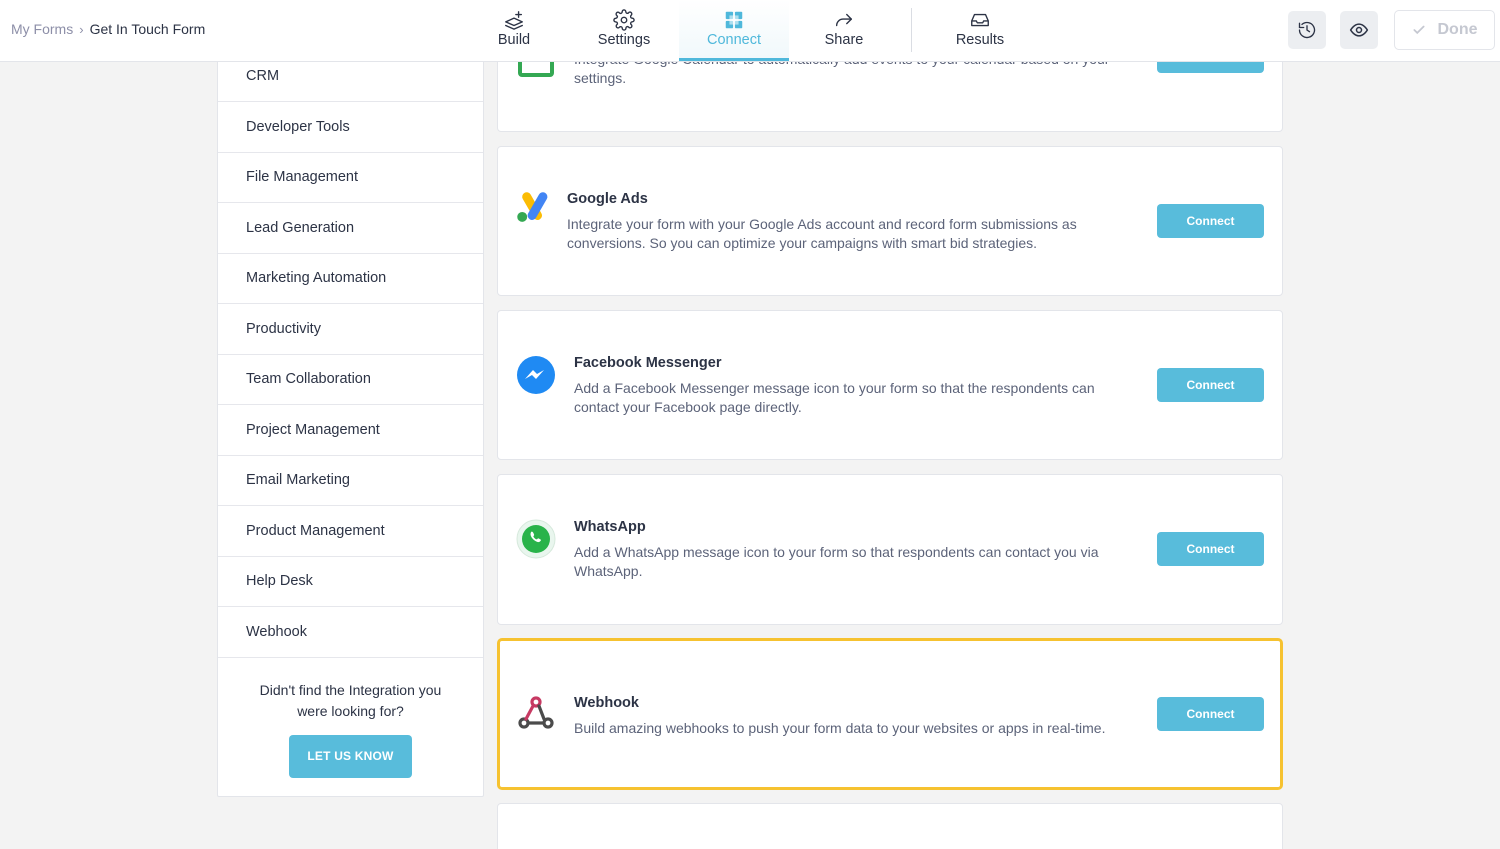 This screenshot has width=1500, height=849. I want to click on sidebar-item-email-marketing: Email Marketing, so click(350, 481).